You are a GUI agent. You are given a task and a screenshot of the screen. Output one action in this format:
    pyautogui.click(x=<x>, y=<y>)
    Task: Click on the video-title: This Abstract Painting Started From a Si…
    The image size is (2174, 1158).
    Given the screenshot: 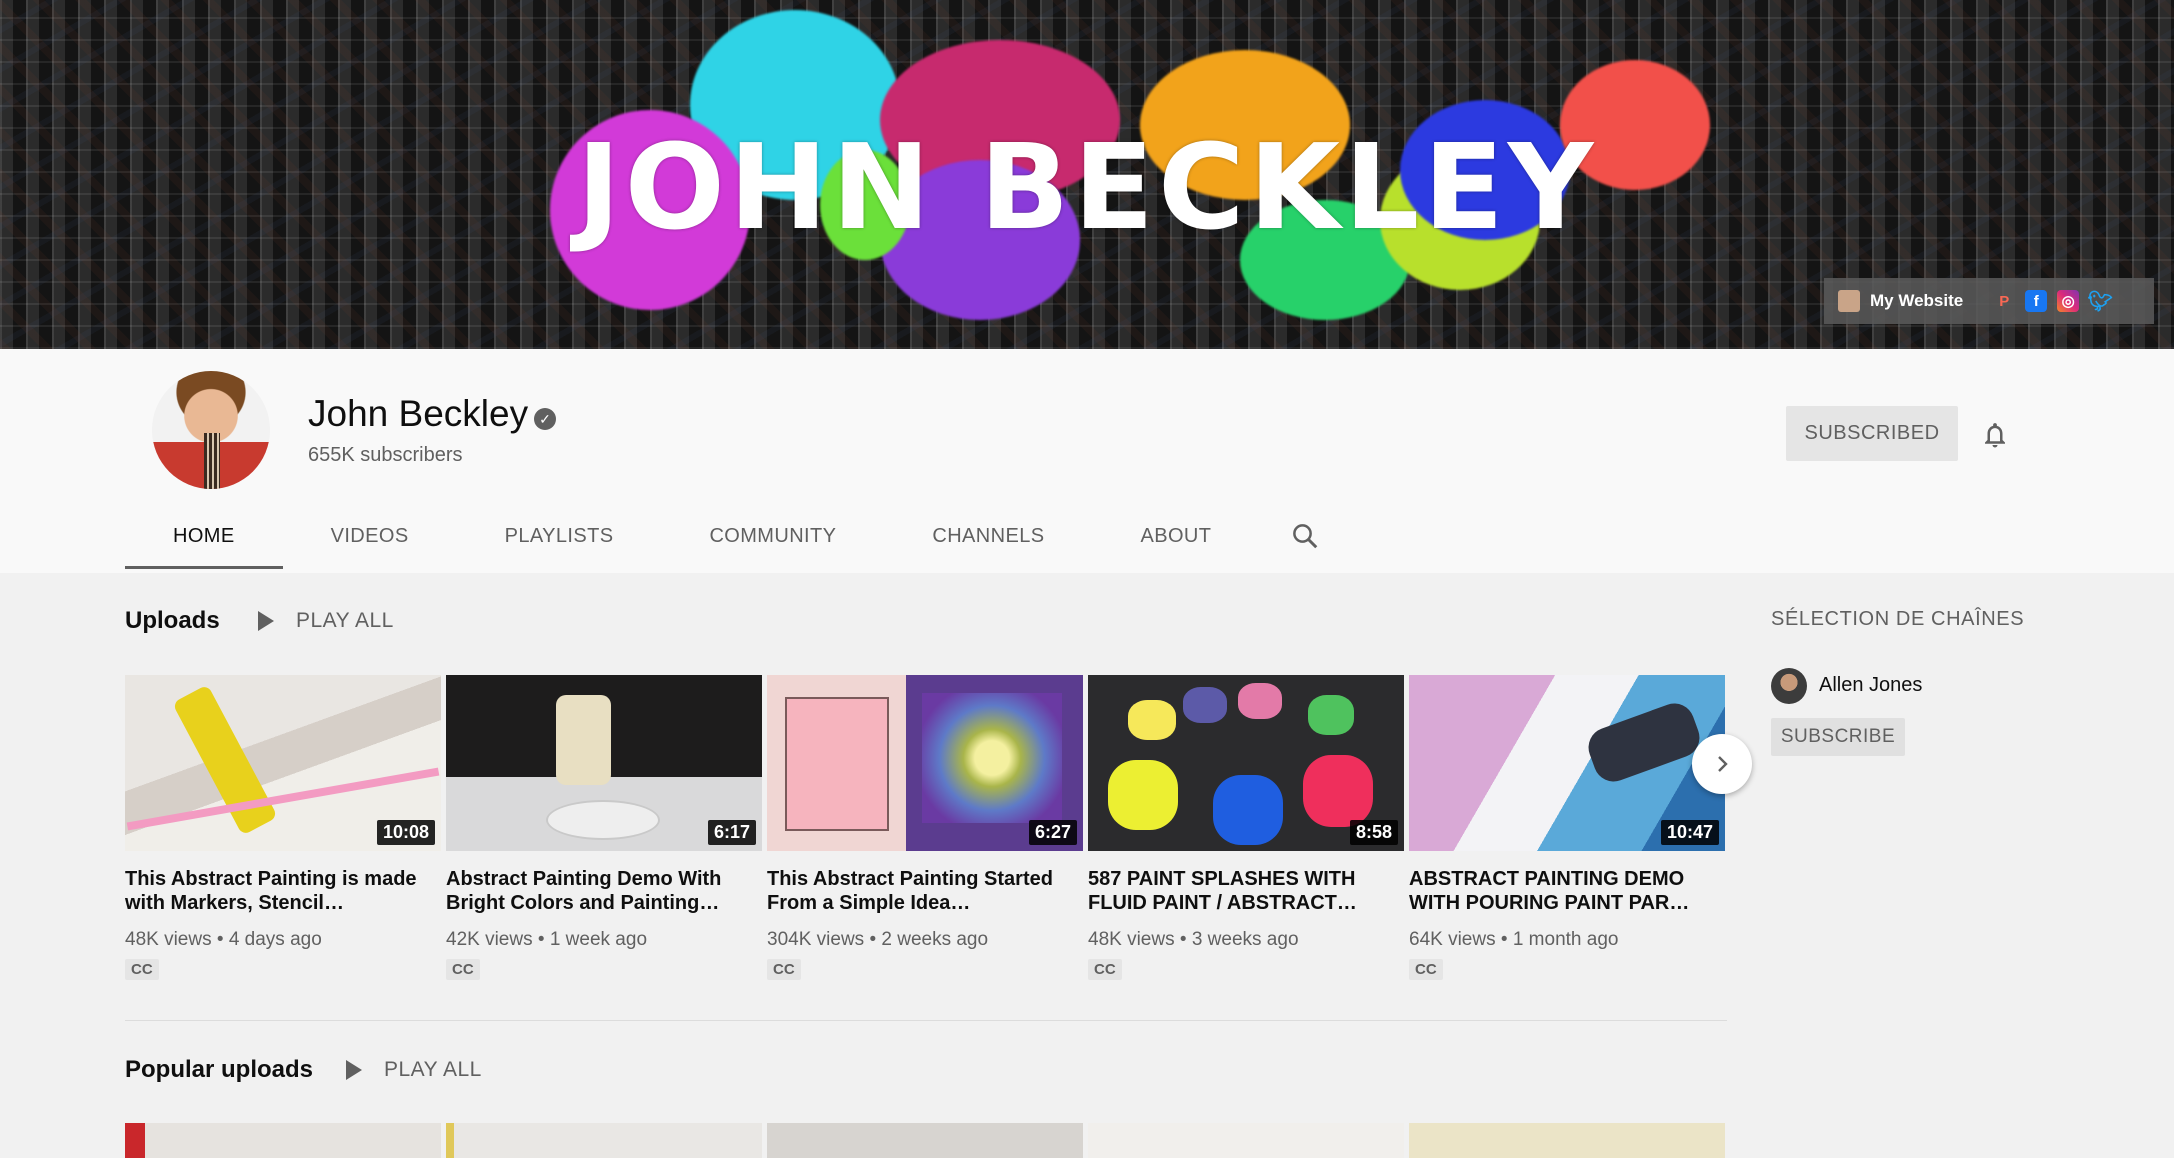 What is the action you would take?
    pyautogui.click(x=917, y=891)
    